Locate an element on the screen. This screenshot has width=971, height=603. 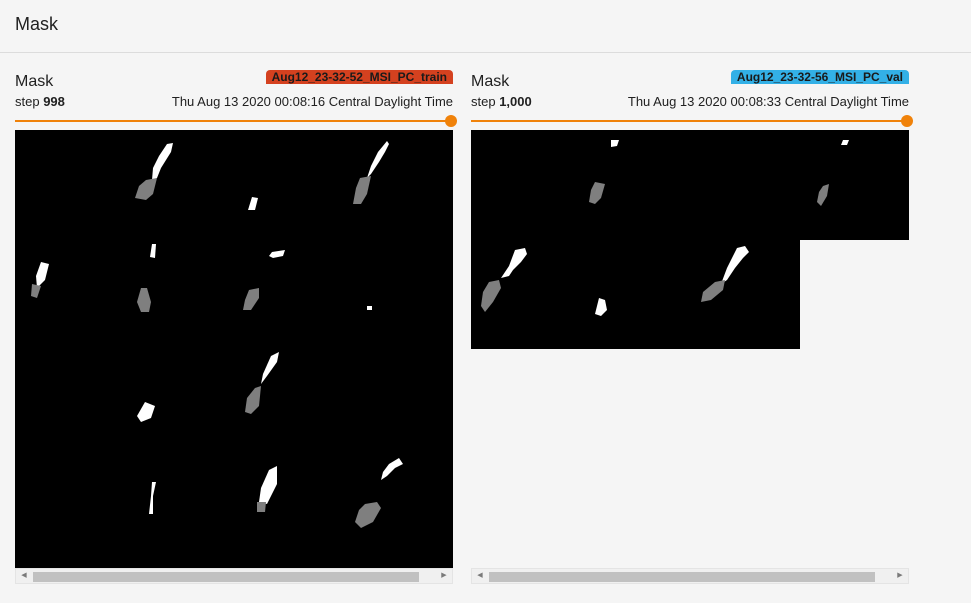
step-row: step 998 is located at coordinates (40, 101).